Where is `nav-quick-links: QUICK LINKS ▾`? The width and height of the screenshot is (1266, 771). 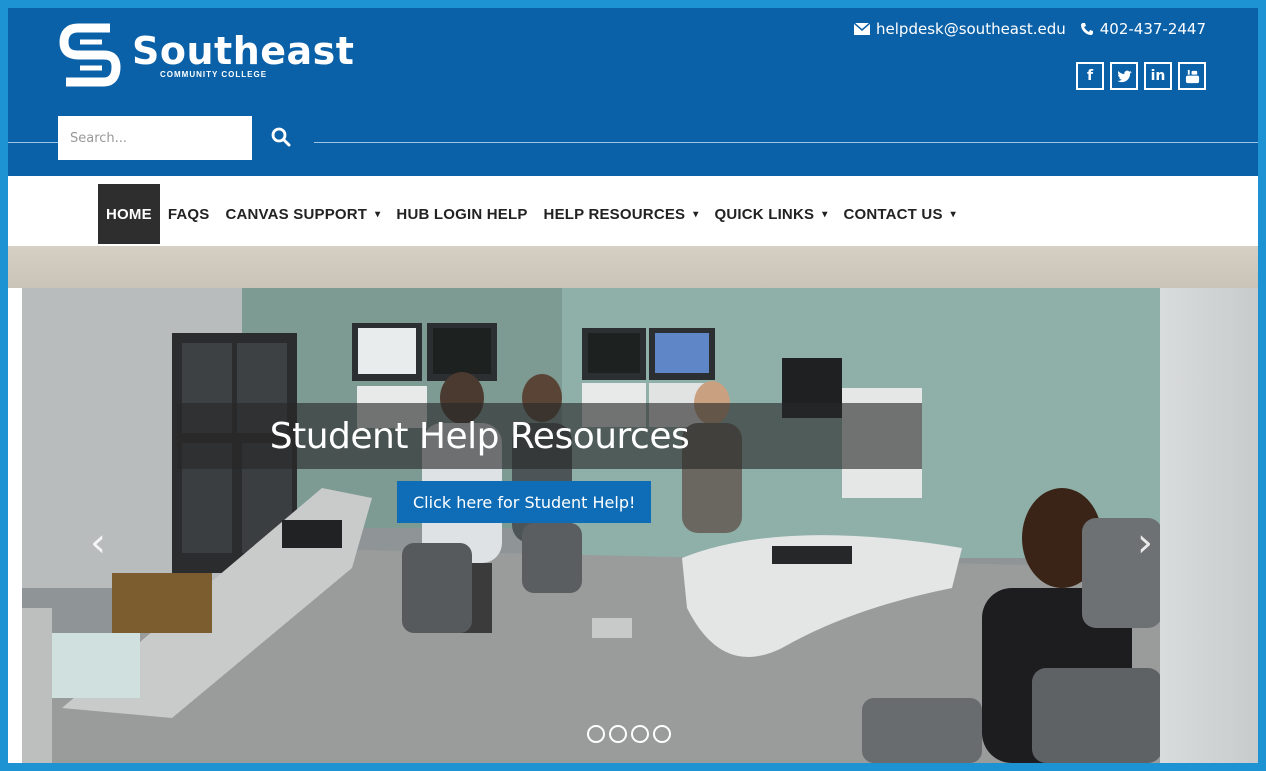 nav-quick-links: QUICK LINKS ▾ is located at coordinates (771, 214).